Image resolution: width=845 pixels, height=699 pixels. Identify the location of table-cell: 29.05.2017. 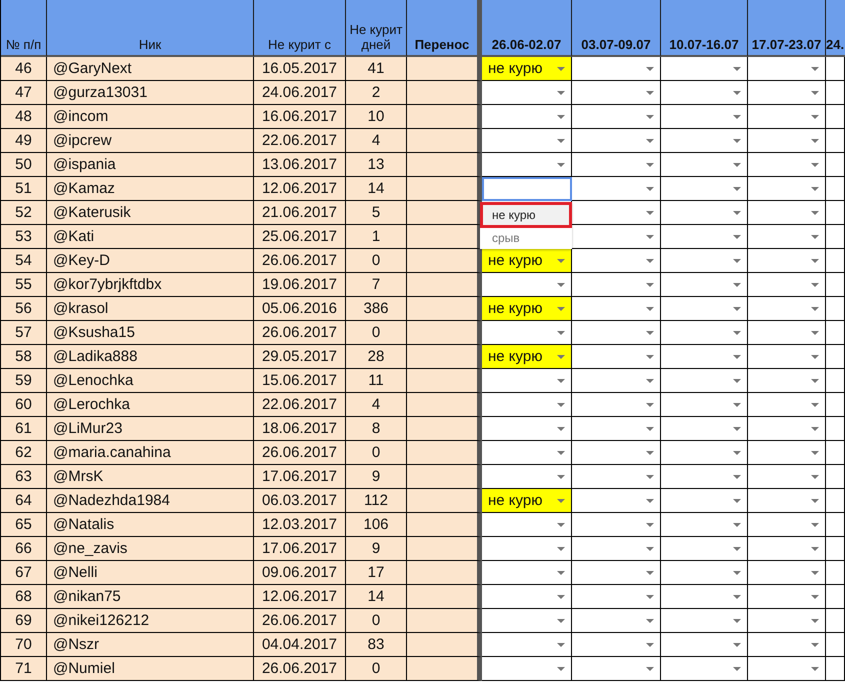
(300, 357).